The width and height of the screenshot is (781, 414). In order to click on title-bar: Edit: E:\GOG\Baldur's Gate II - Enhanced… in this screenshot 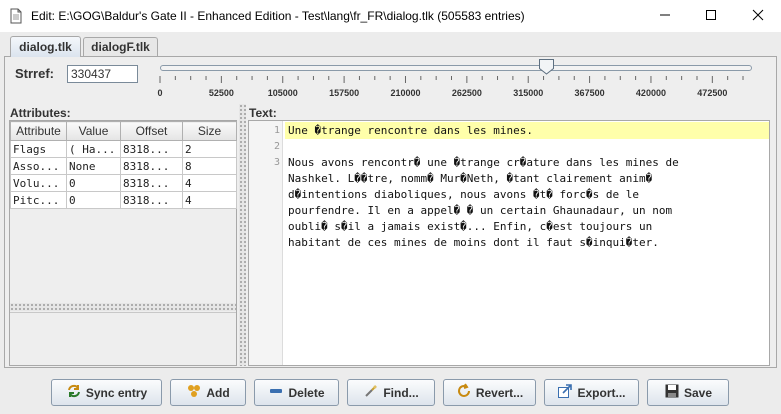, I will do `click(390, 16)`.